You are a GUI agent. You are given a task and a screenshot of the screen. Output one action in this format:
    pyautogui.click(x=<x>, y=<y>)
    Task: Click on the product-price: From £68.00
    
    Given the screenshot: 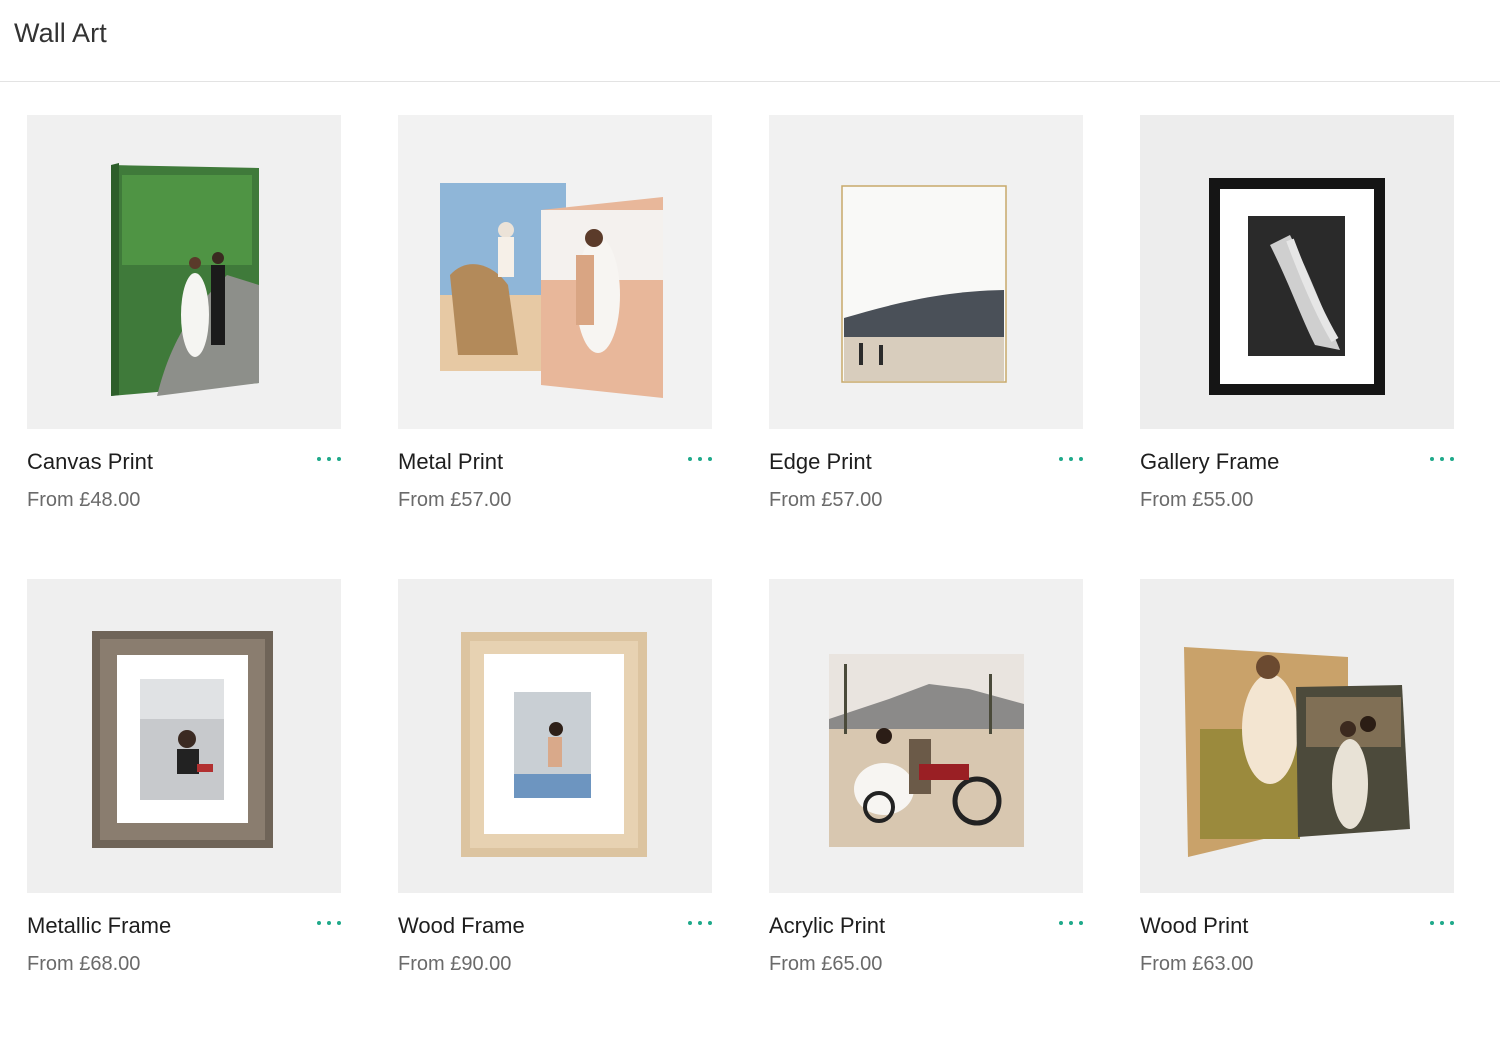 What is the action you would take?
    pyautogui.click(x=84, y=964)
    